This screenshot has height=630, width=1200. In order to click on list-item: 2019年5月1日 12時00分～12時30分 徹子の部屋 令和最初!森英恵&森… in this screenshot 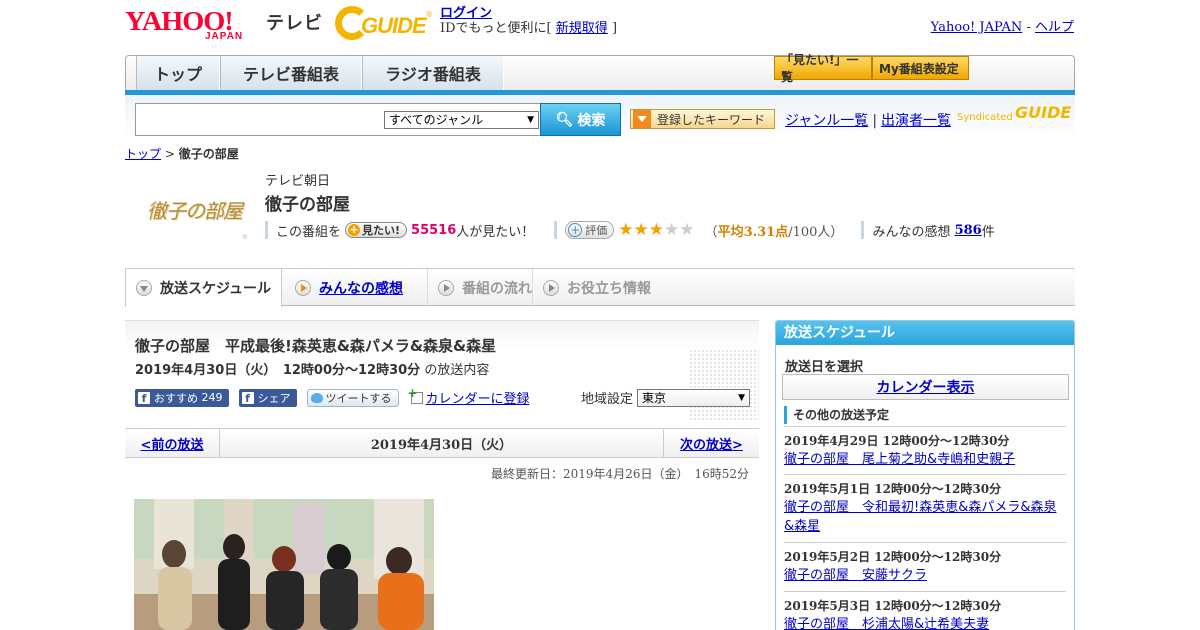, I will do `click(925, 505)`.